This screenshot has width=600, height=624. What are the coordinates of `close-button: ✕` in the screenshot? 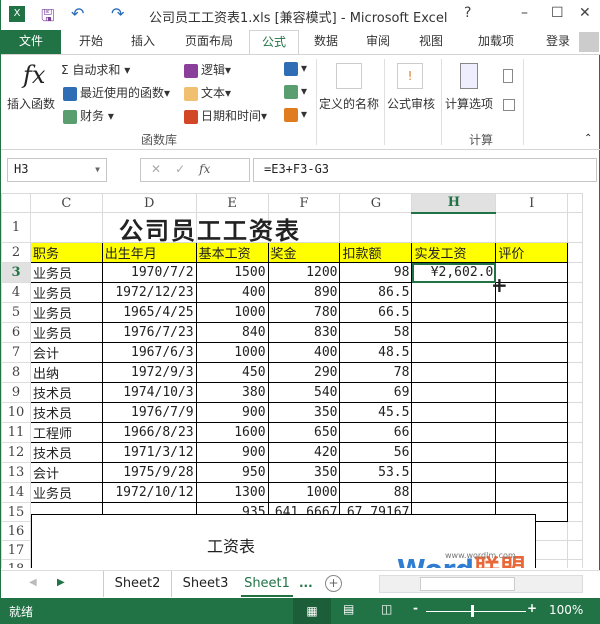 It's located at (585, 13).